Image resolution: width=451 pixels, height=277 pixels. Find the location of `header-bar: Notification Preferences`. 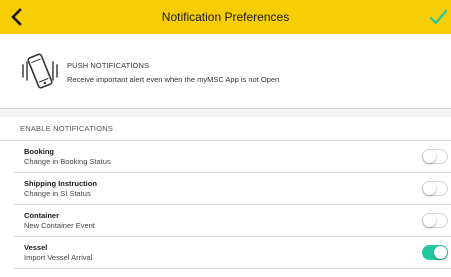

header-bar: Notification Preferences is located at coordinates (225, 17).